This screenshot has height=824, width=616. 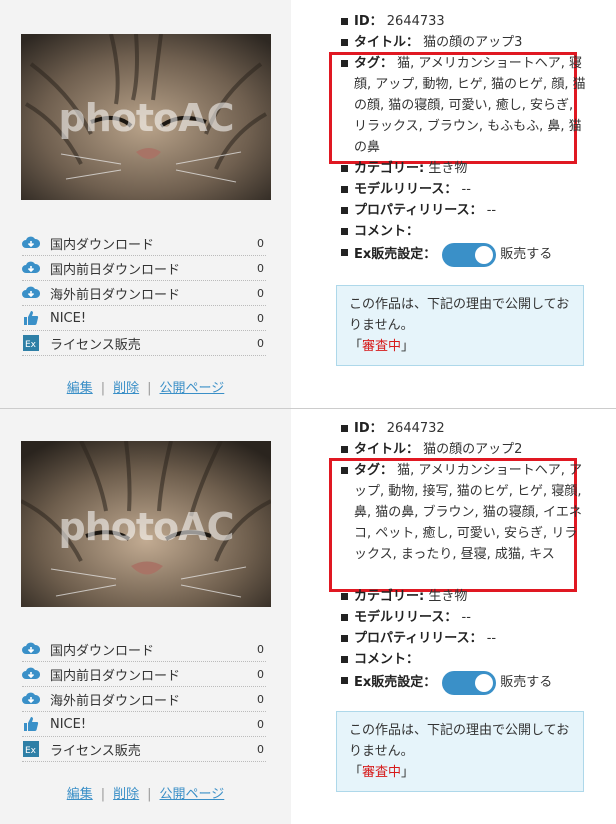 I want to click on id-row: ID： 2644733, so click(x=465, y=21).